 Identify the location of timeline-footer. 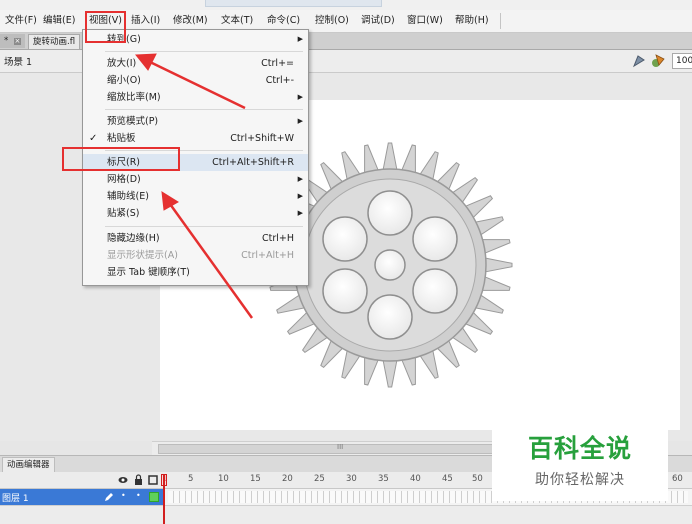
(346, 515).